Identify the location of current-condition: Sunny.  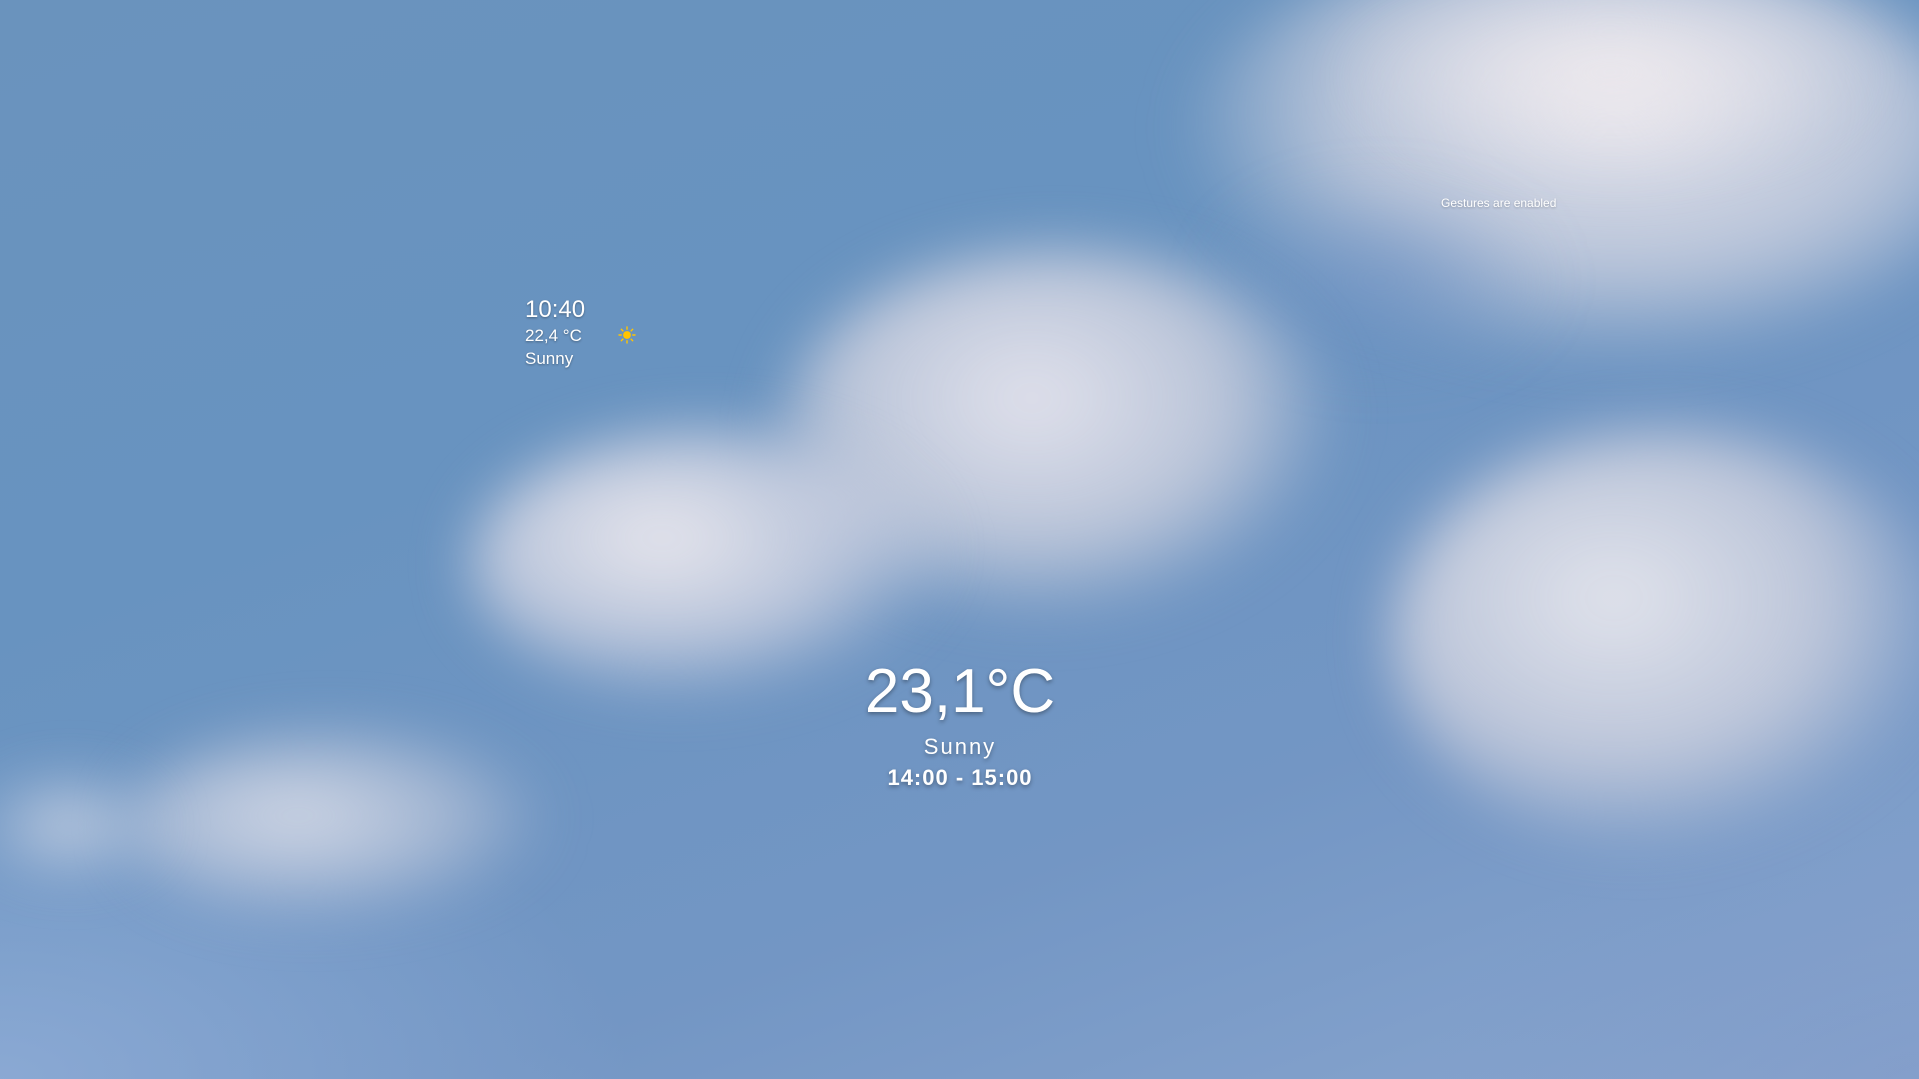
(549, 358).